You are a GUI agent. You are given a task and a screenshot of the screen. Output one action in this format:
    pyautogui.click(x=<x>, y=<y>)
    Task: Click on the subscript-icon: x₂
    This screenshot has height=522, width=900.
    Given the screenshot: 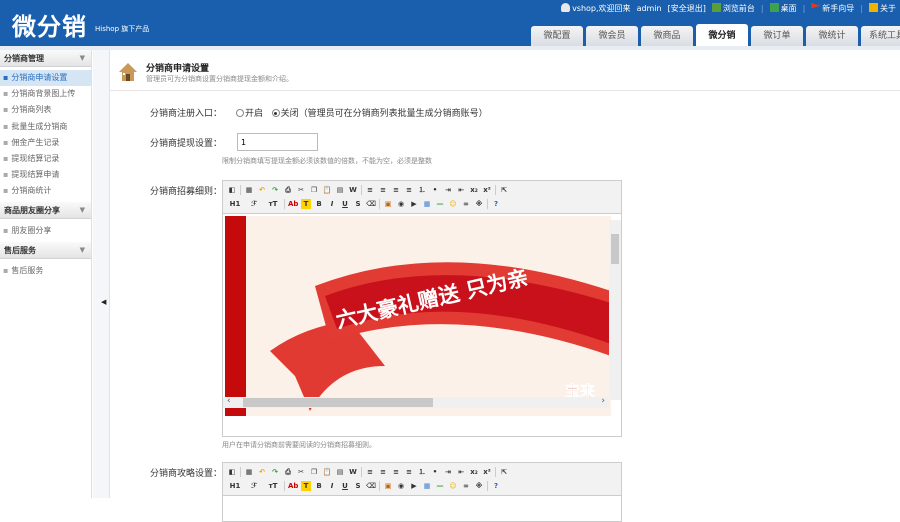 What is the action you would take?
    pyautogui.click(x=474, y=472)
    